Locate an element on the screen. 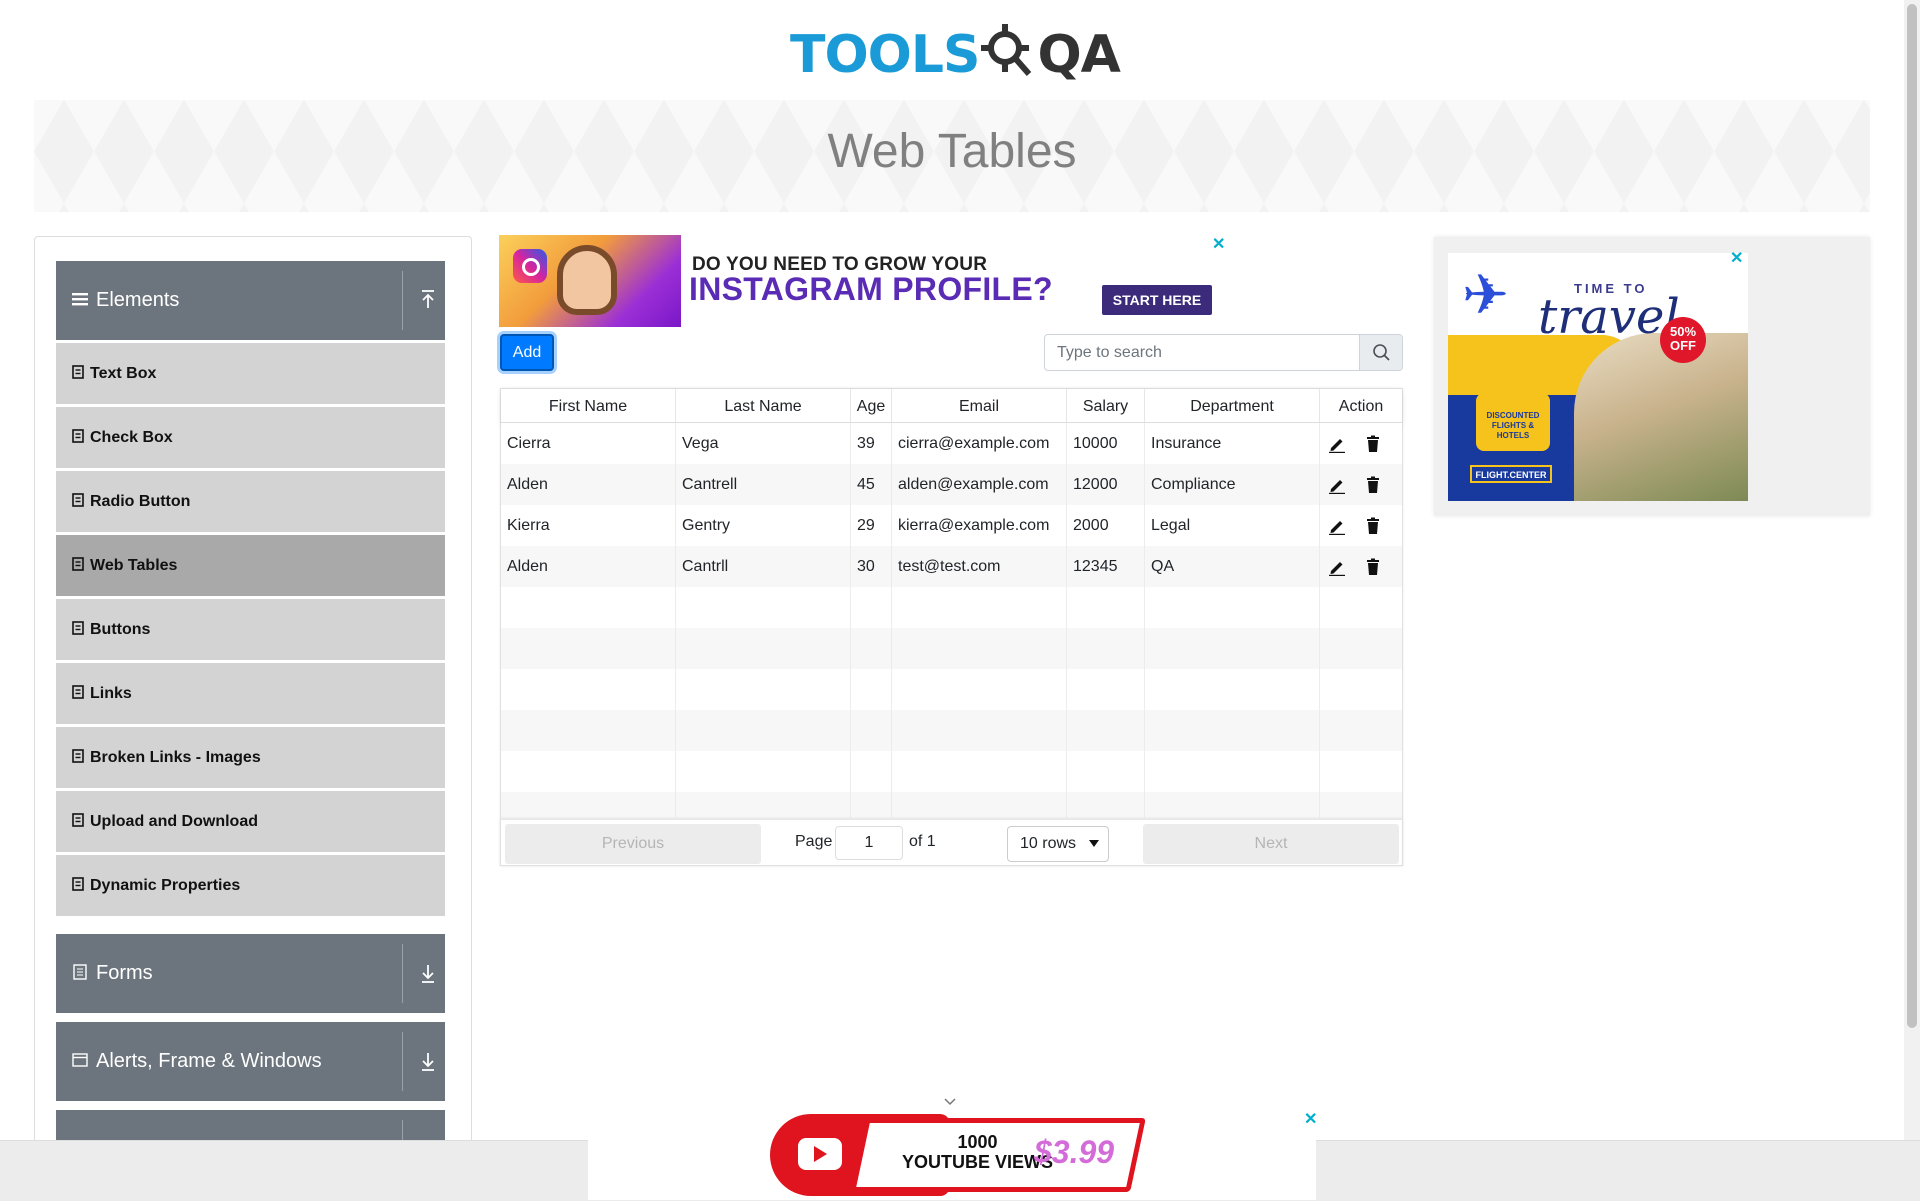 The height and width of the screenshot is (1201, 1920). sidebar-item-upload-download: Upload and Download is located at coordinates (250, 823).